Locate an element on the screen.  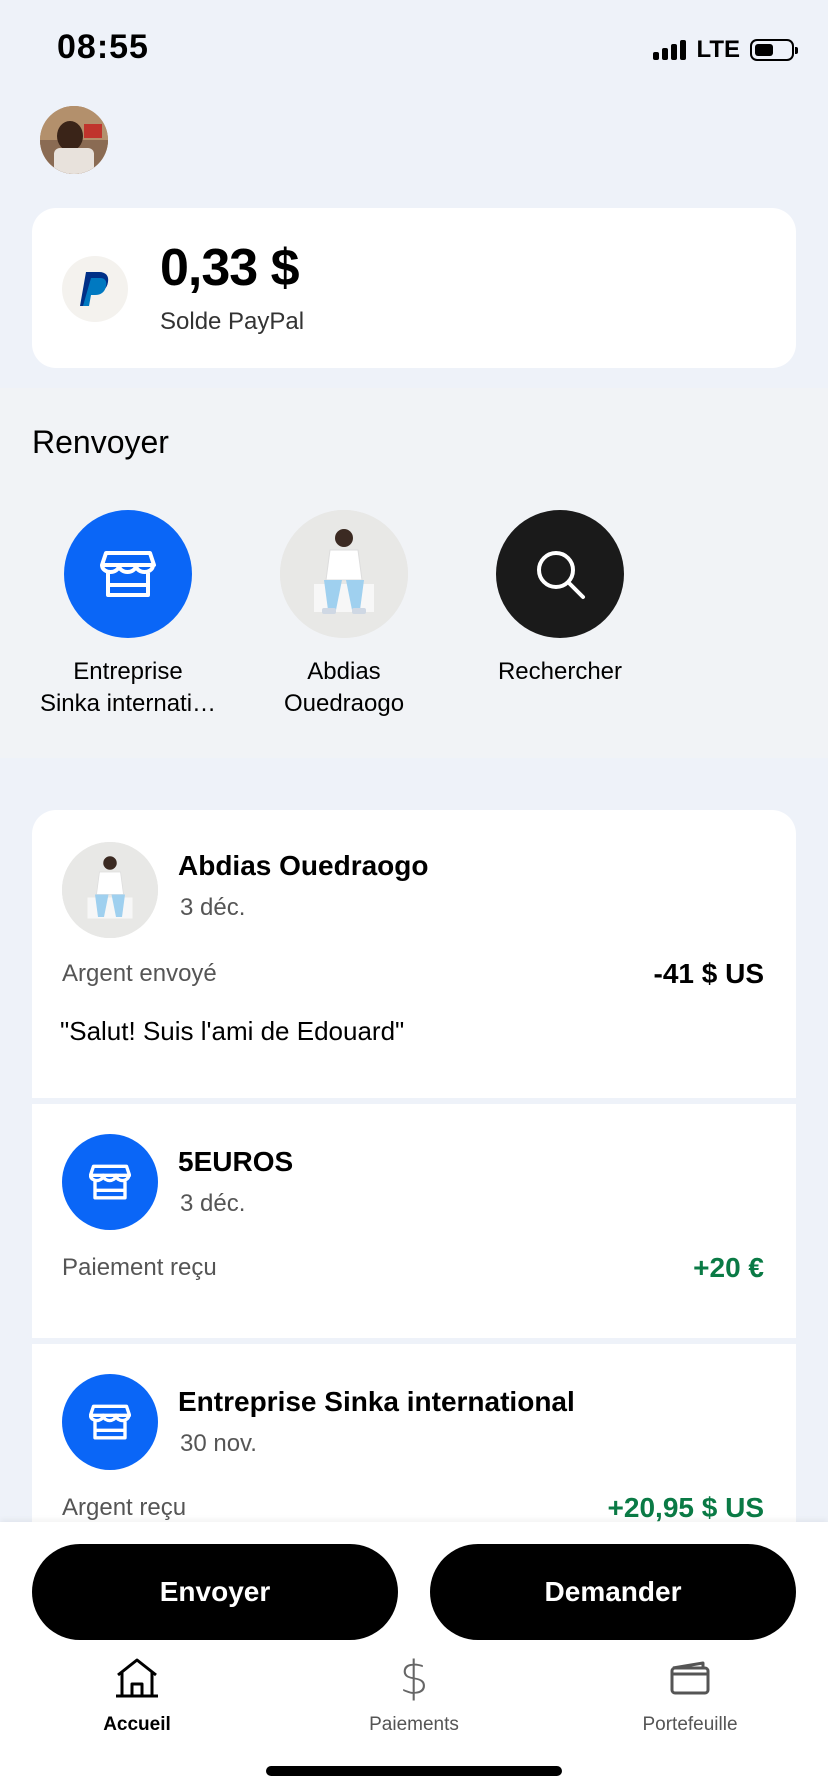
transaction-name: 5EUROS is located at coordinates (236, 1161).